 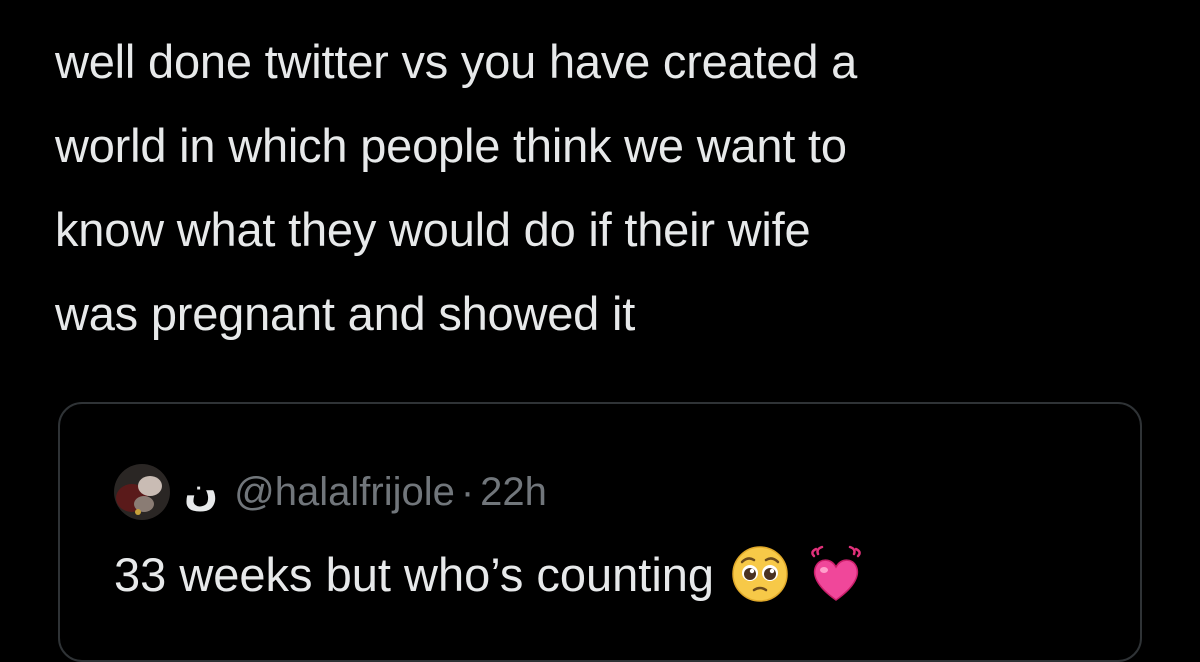 I want to click on quoted-tweet-body: 33 weeks but who’s counting, so click(x=490, y=574).